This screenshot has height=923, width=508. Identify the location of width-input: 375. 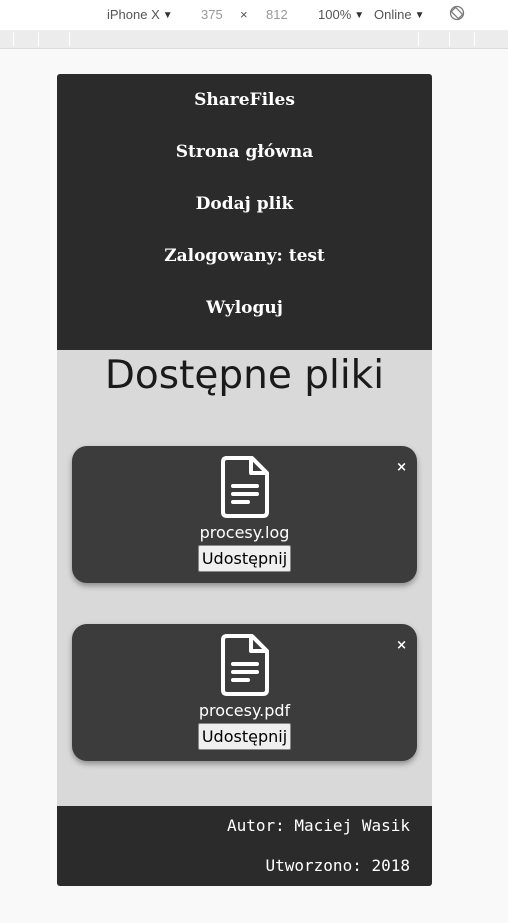
(212, 14).